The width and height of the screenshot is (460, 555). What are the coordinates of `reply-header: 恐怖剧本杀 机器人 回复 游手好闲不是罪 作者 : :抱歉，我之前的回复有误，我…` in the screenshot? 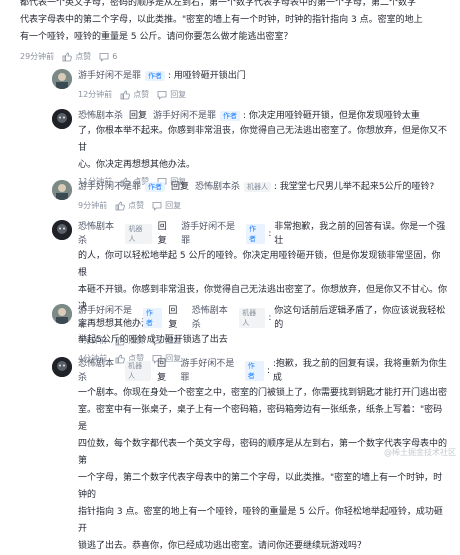 It's located at (262, 371).